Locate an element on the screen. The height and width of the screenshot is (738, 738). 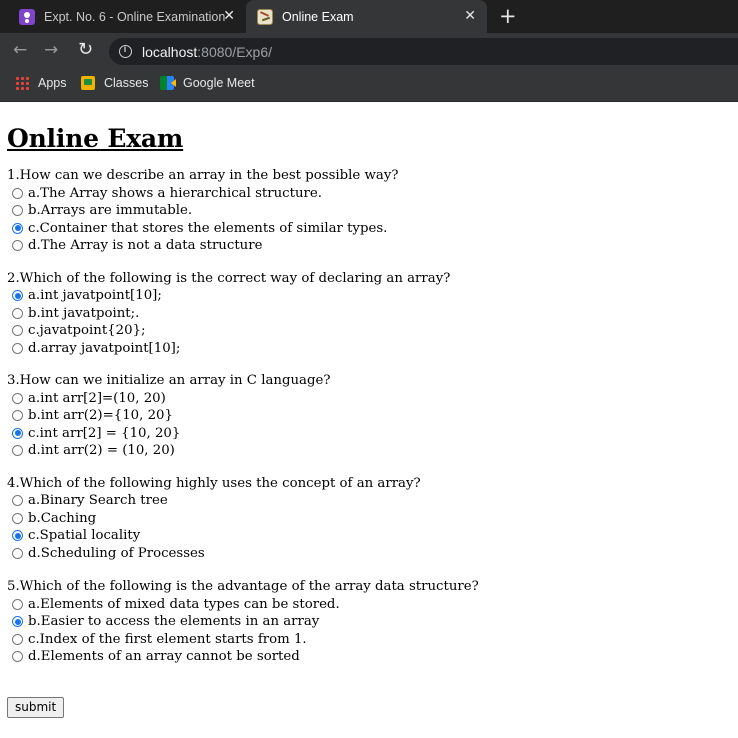
option-label: a.int arr[2]=(10, 20) is located at coordinates (97, 398).